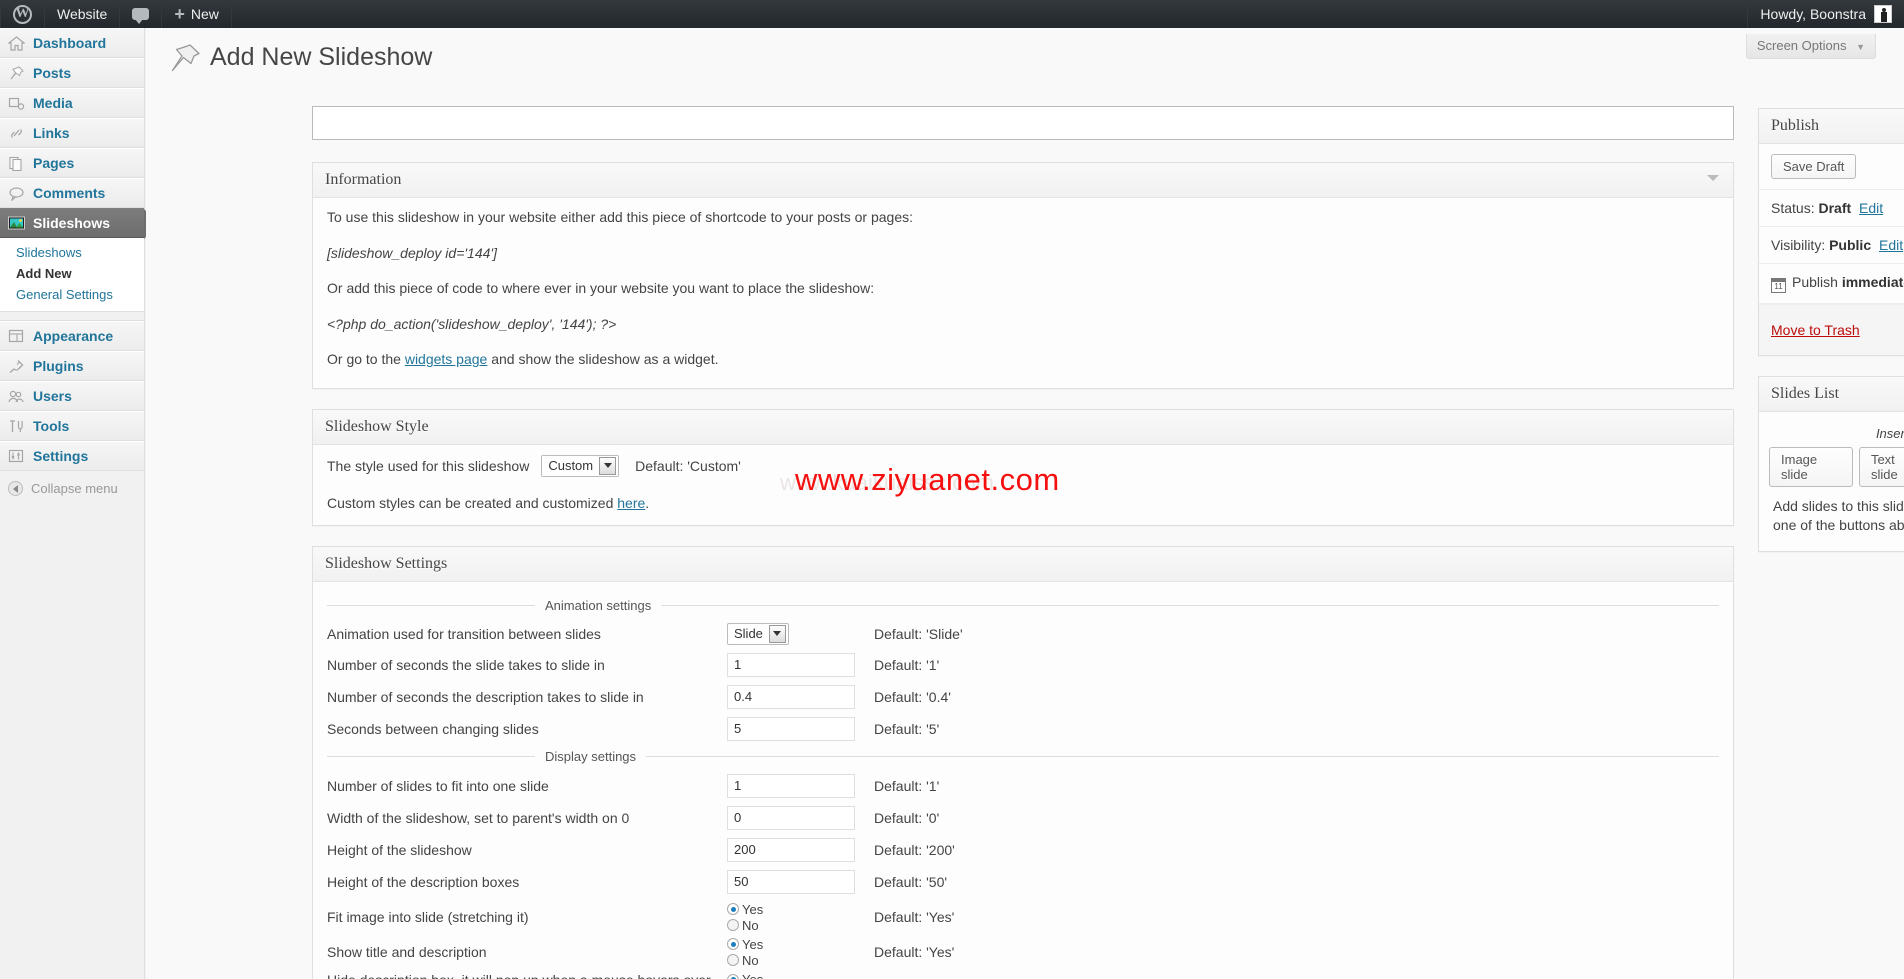 Image resolution: width=1904 pixels, height=979 pixels. I want to click on status-row: Status: Draft Edit, so click(1831, 208).